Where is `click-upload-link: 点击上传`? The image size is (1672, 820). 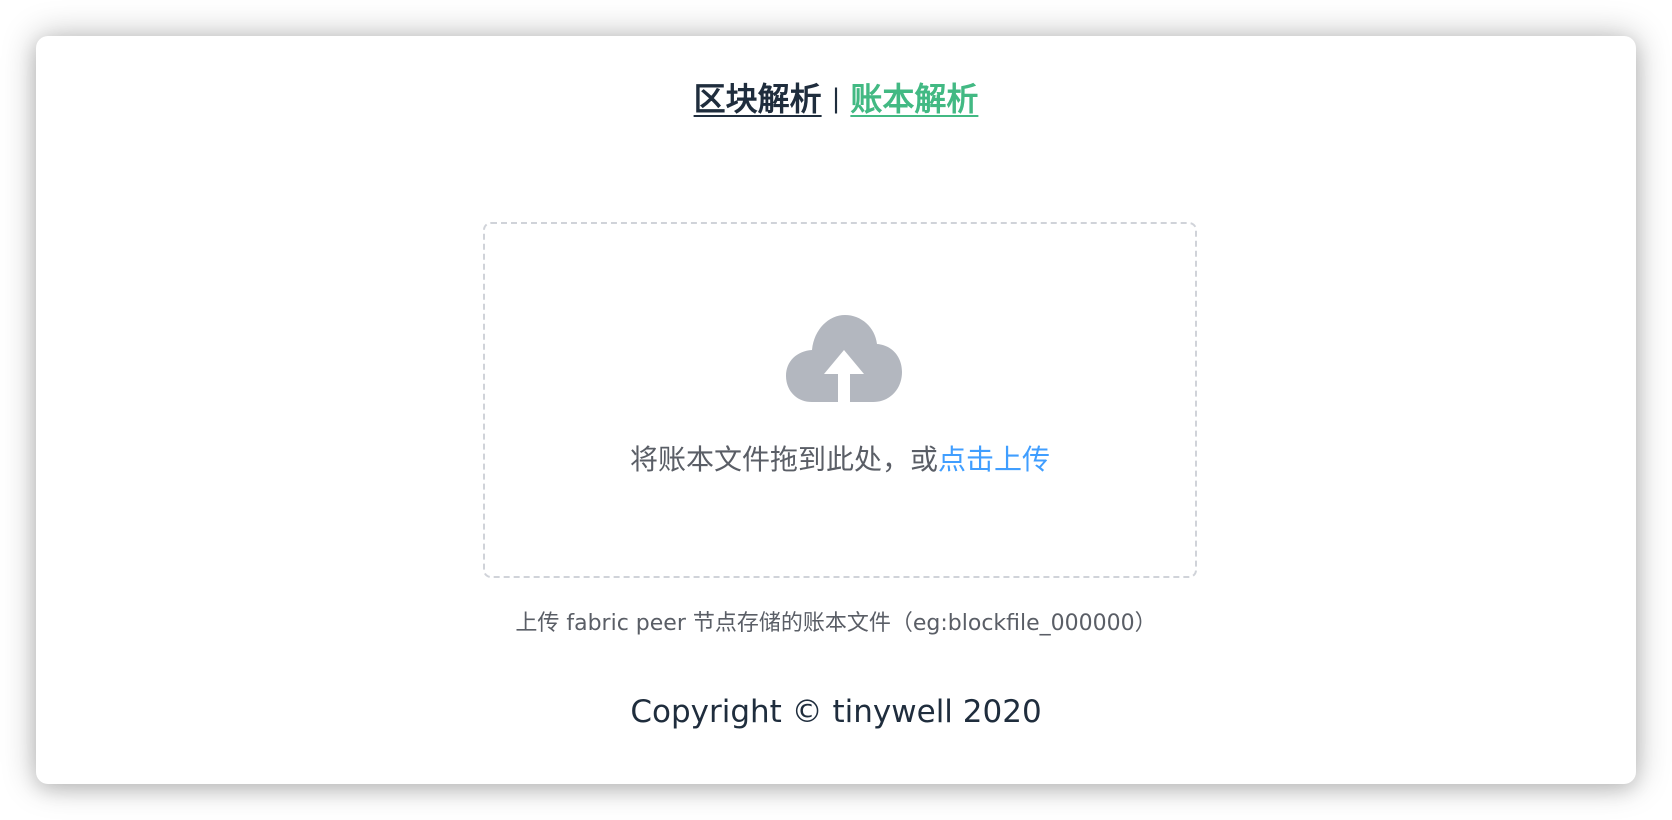 click-upload-link: 点击上传 is located at coordinates (994, 459).